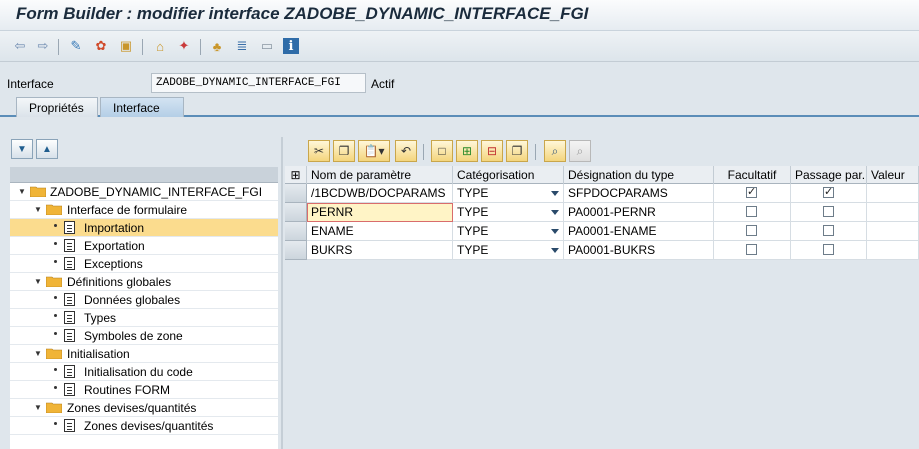  Describe the element at coordinates (442, 151) in the screenshot. I see `new-row-icon: □` at that location.